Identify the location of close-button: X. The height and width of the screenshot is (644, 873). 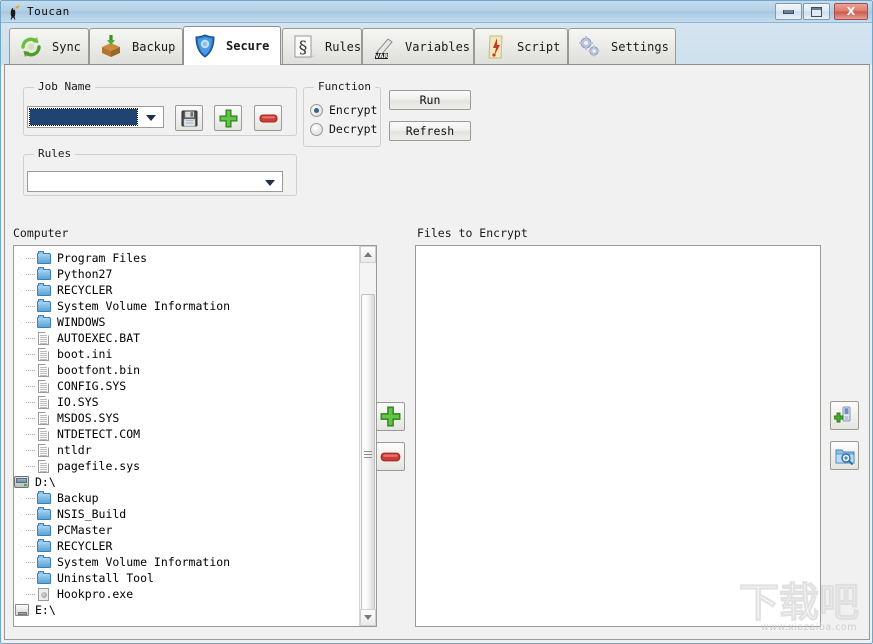
(851, 11).